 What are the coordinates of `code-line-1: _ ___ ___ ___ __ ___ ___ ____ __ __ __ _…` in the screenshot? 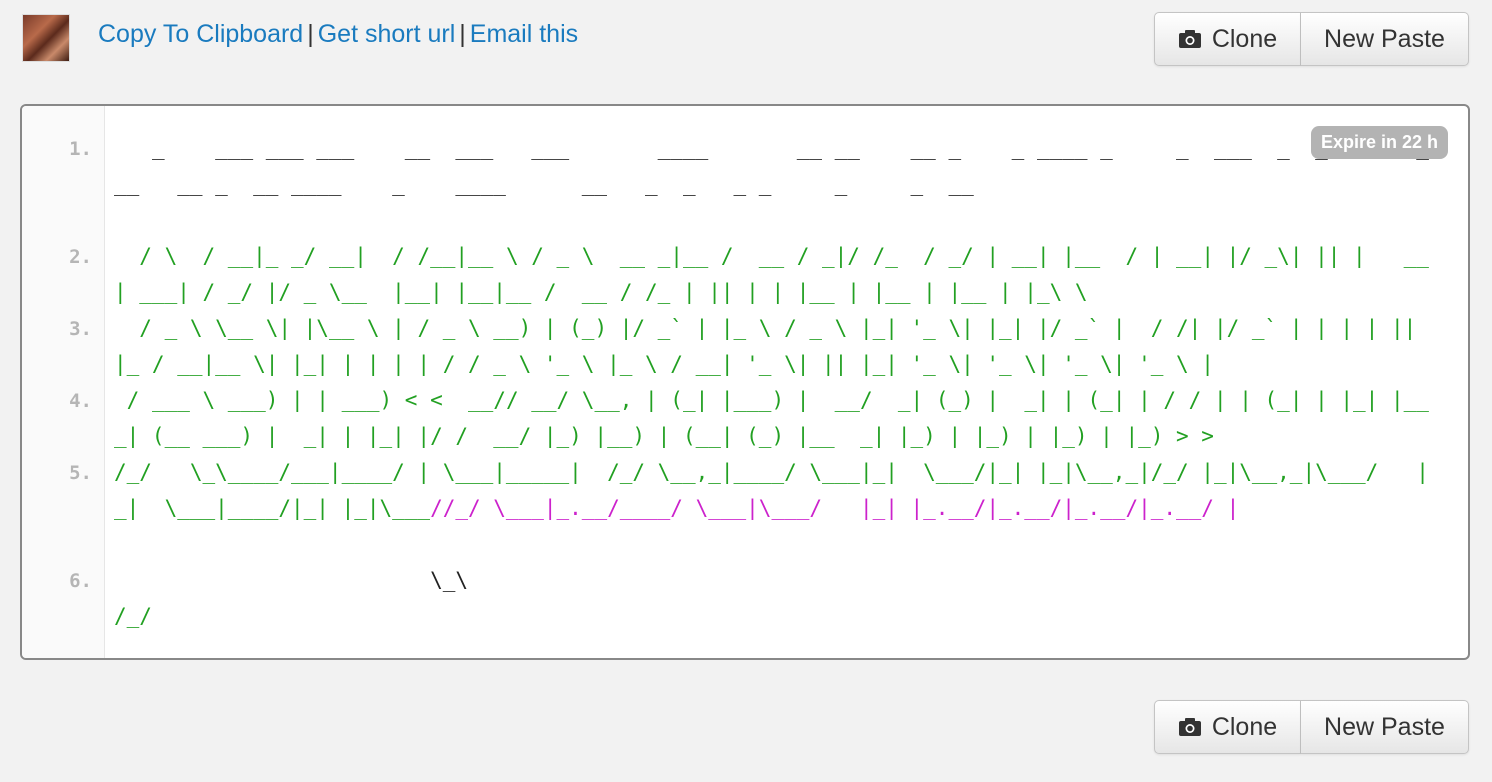 It's located at (771, 166).